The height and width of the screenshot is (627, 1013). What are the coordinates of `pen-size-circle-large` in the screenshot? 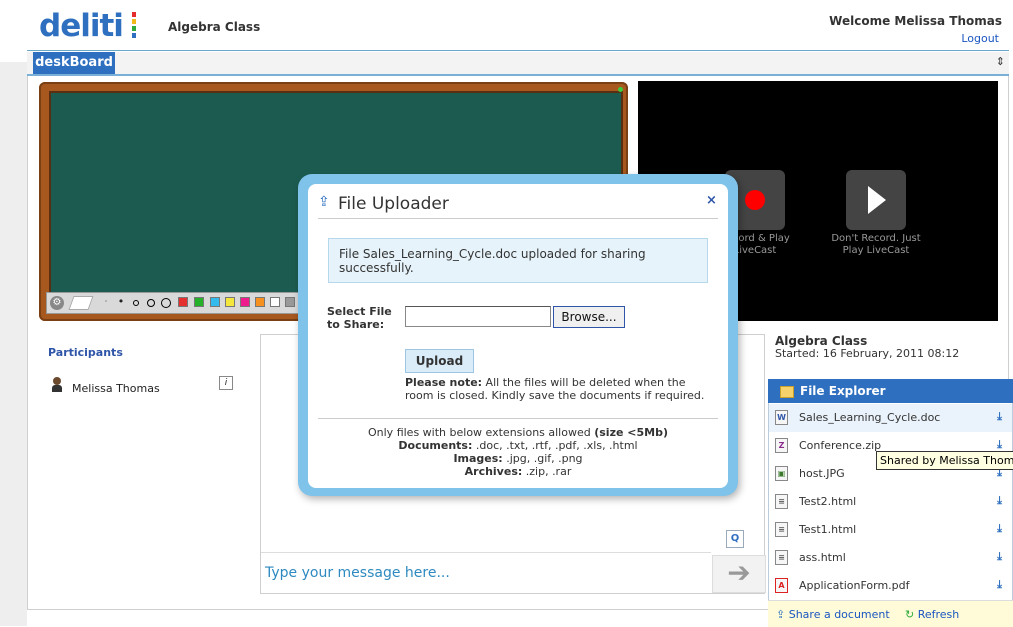 It's located at (166, 303).